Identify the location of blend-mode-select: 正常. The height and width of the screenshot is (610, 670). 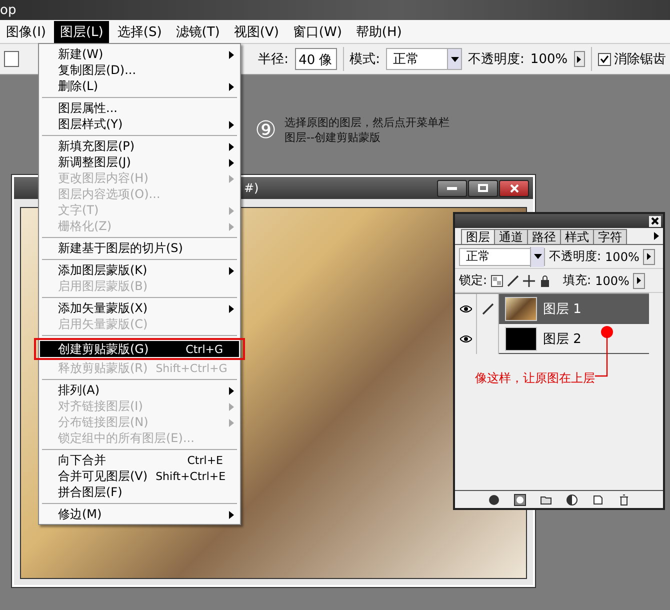
(502, 257).